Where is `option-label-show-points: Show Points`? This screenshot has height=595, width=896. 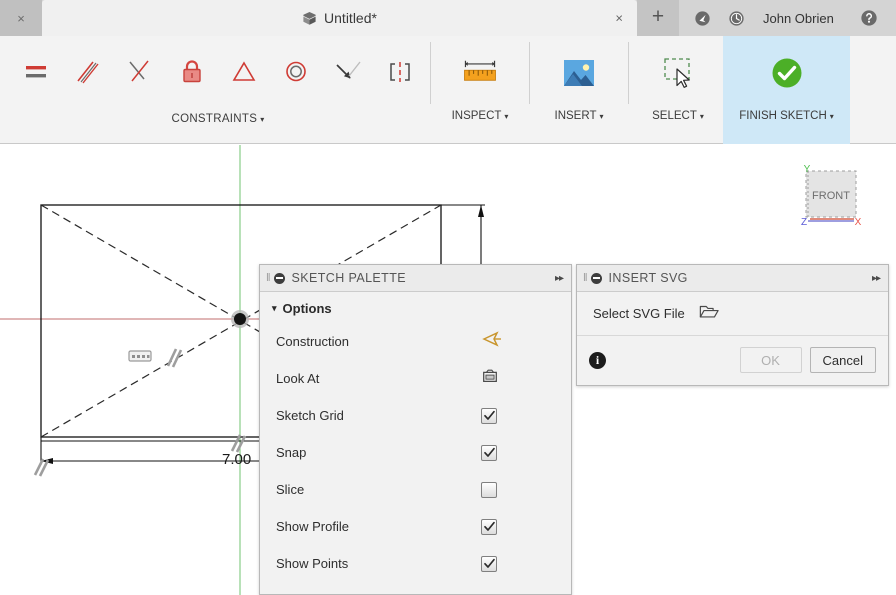 option-label-show-points: Show Points is located at coordinates (312, 563).